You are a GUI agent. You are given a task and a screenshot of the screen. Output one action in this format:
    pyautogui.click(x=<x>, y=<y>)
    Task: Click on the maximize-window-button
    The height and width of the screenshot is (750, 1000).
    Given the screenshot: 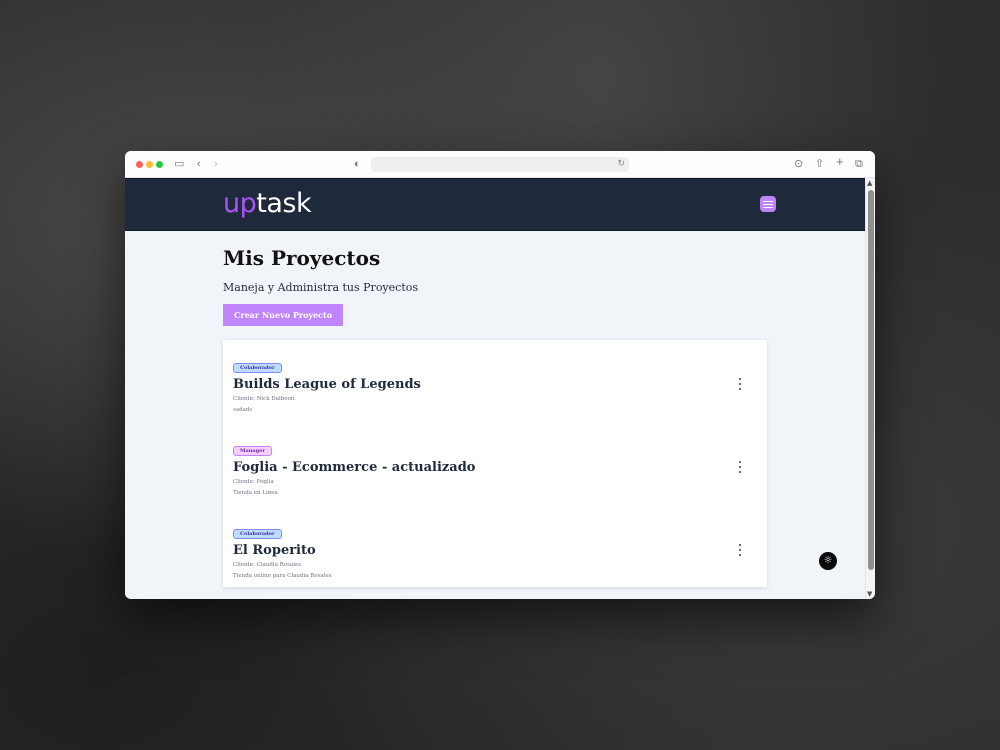 What is the action you would take?
    pyautogui.click(x=159, y=164)
    